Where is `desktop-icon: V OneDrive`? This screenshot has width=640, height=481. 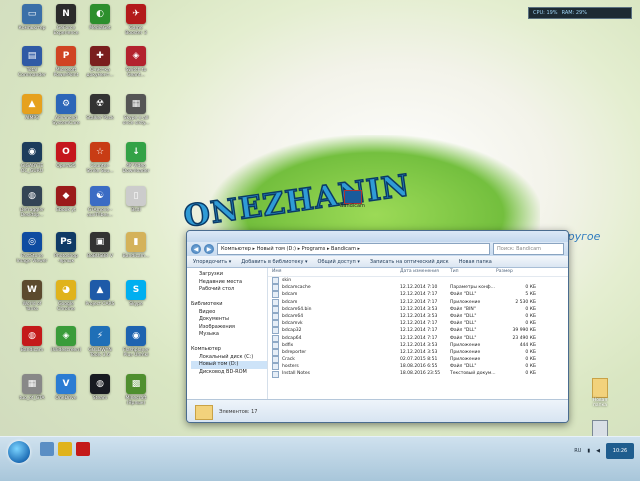
desktop-icon: V OneDrive is located at coordinates (66, 387).